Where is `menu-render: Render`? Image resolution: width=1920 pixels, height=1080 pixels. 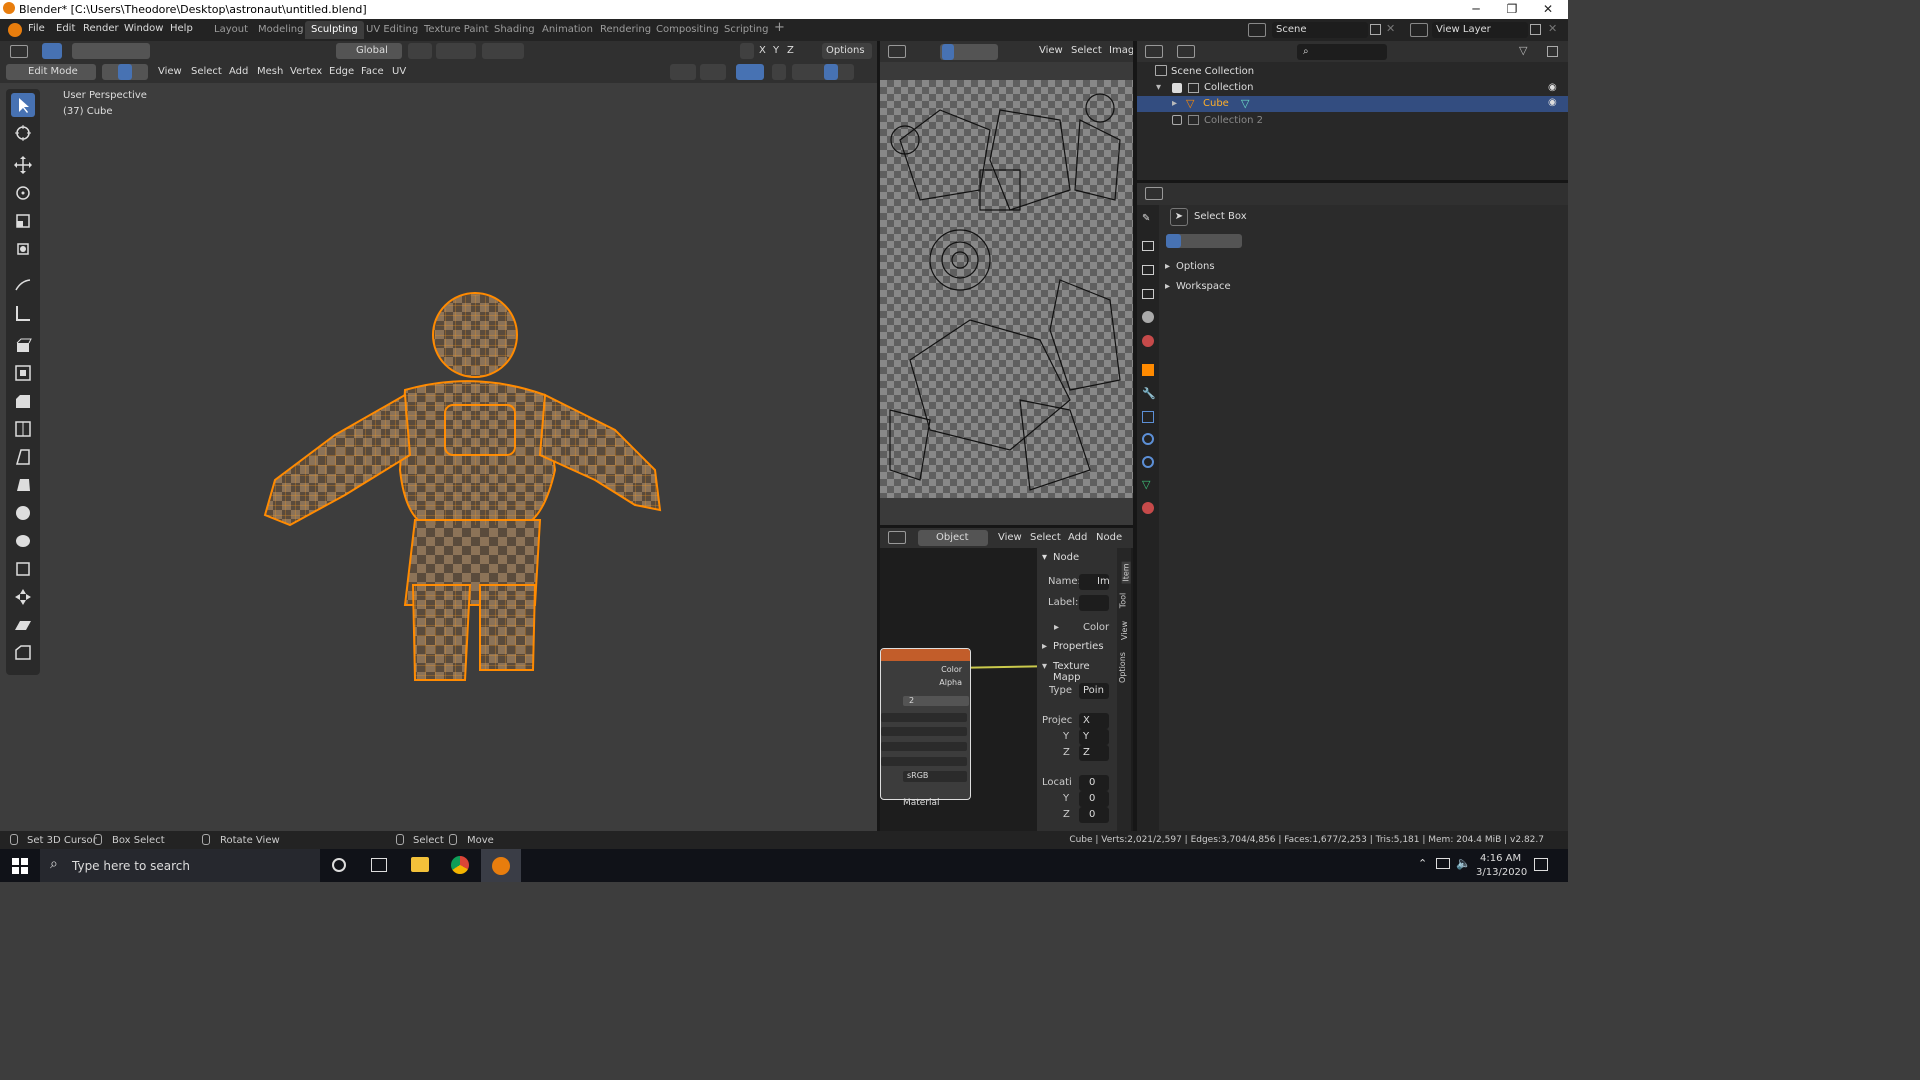
menu-render: Render is located at coordinates (101, 28).